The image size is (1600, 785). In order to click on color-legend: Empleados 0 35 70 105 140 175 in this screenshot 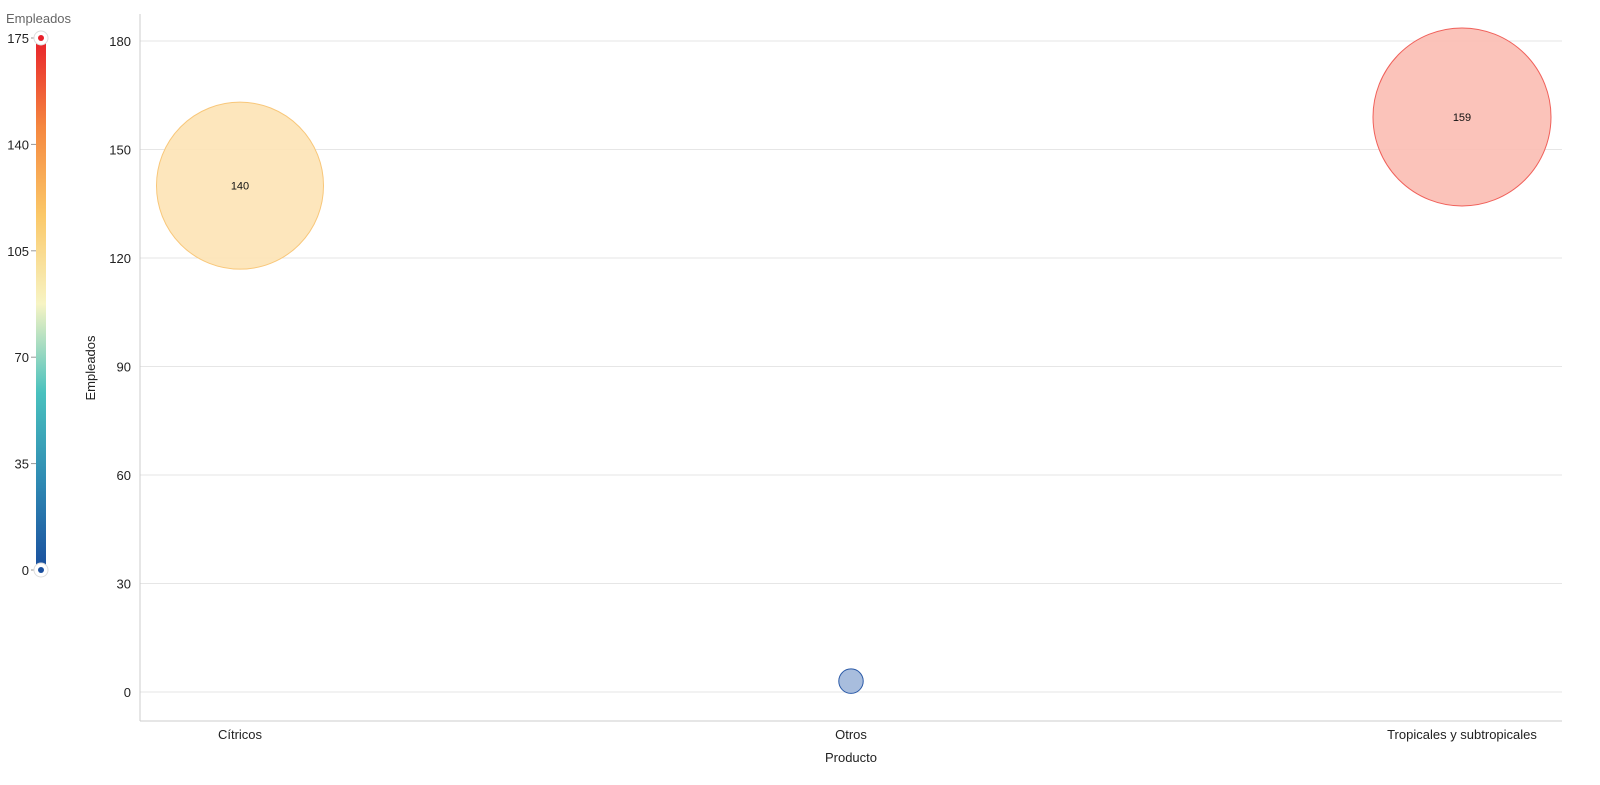, I will do `click(39, 294)`.